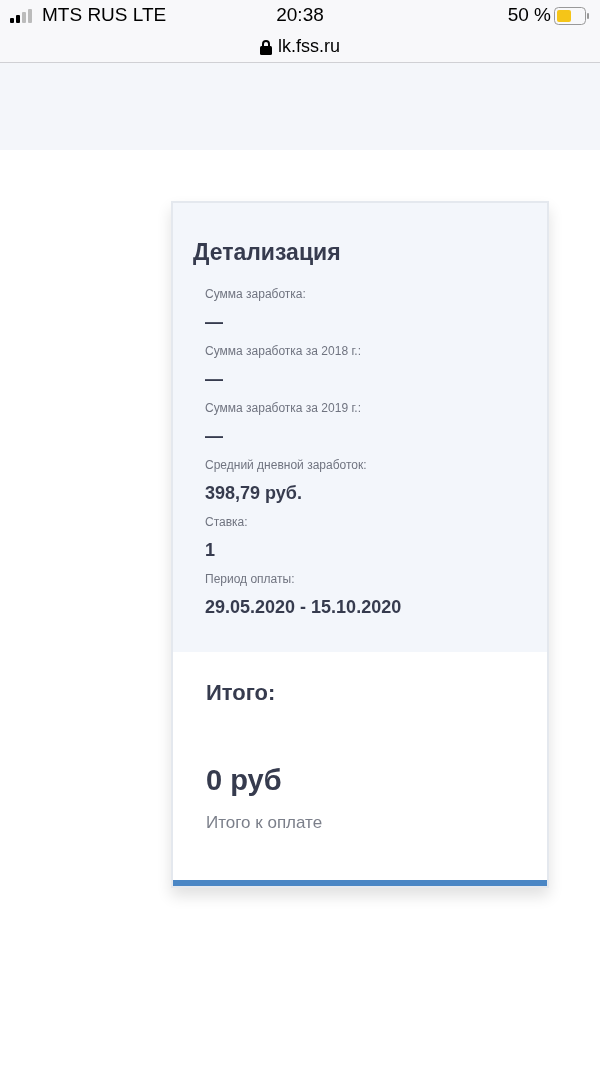  I want to click on field-value: 398,79 руб., so click(254, 493).